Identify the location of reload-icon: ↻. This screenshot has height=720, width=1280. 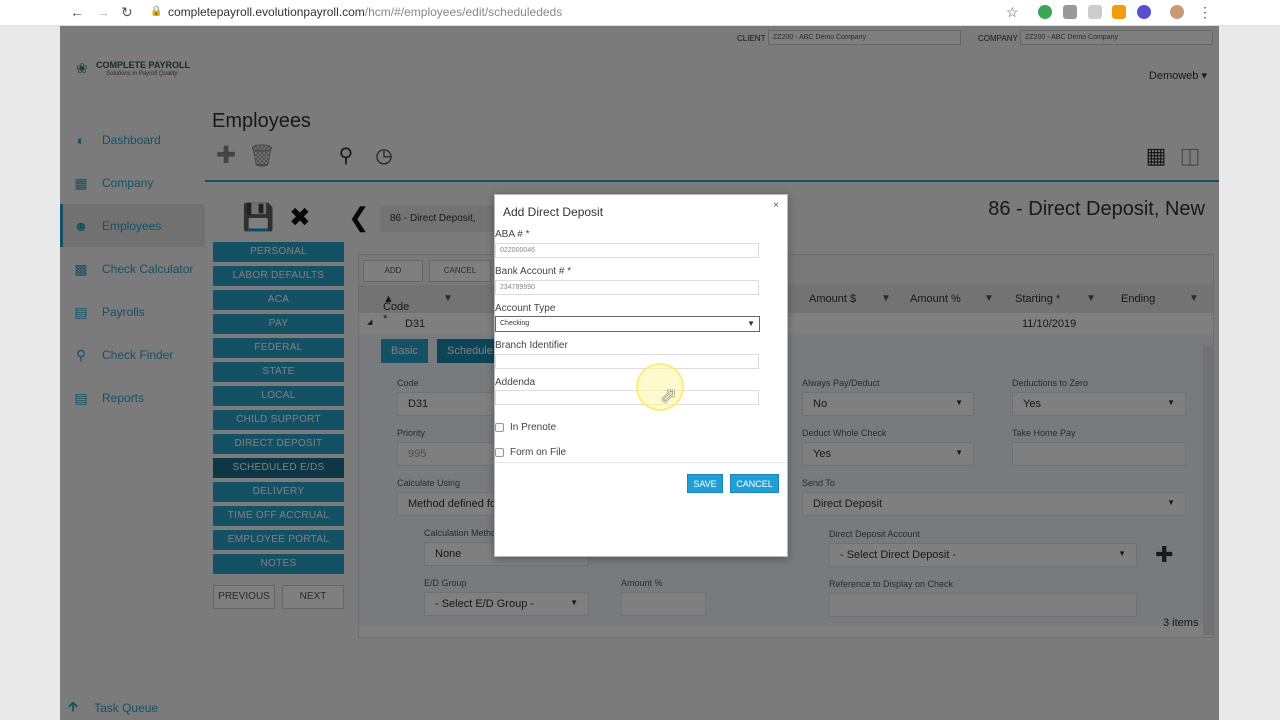
(127, 12).